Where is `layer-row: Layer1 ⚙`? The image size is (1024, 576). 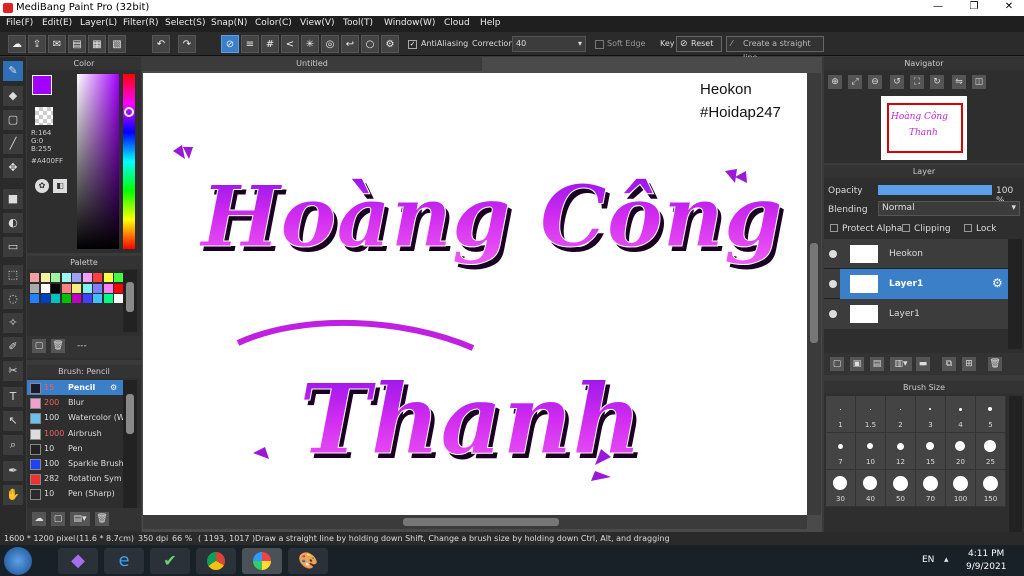
layer-row: Layer1 ⚙ is located at coordinates (916, 284).